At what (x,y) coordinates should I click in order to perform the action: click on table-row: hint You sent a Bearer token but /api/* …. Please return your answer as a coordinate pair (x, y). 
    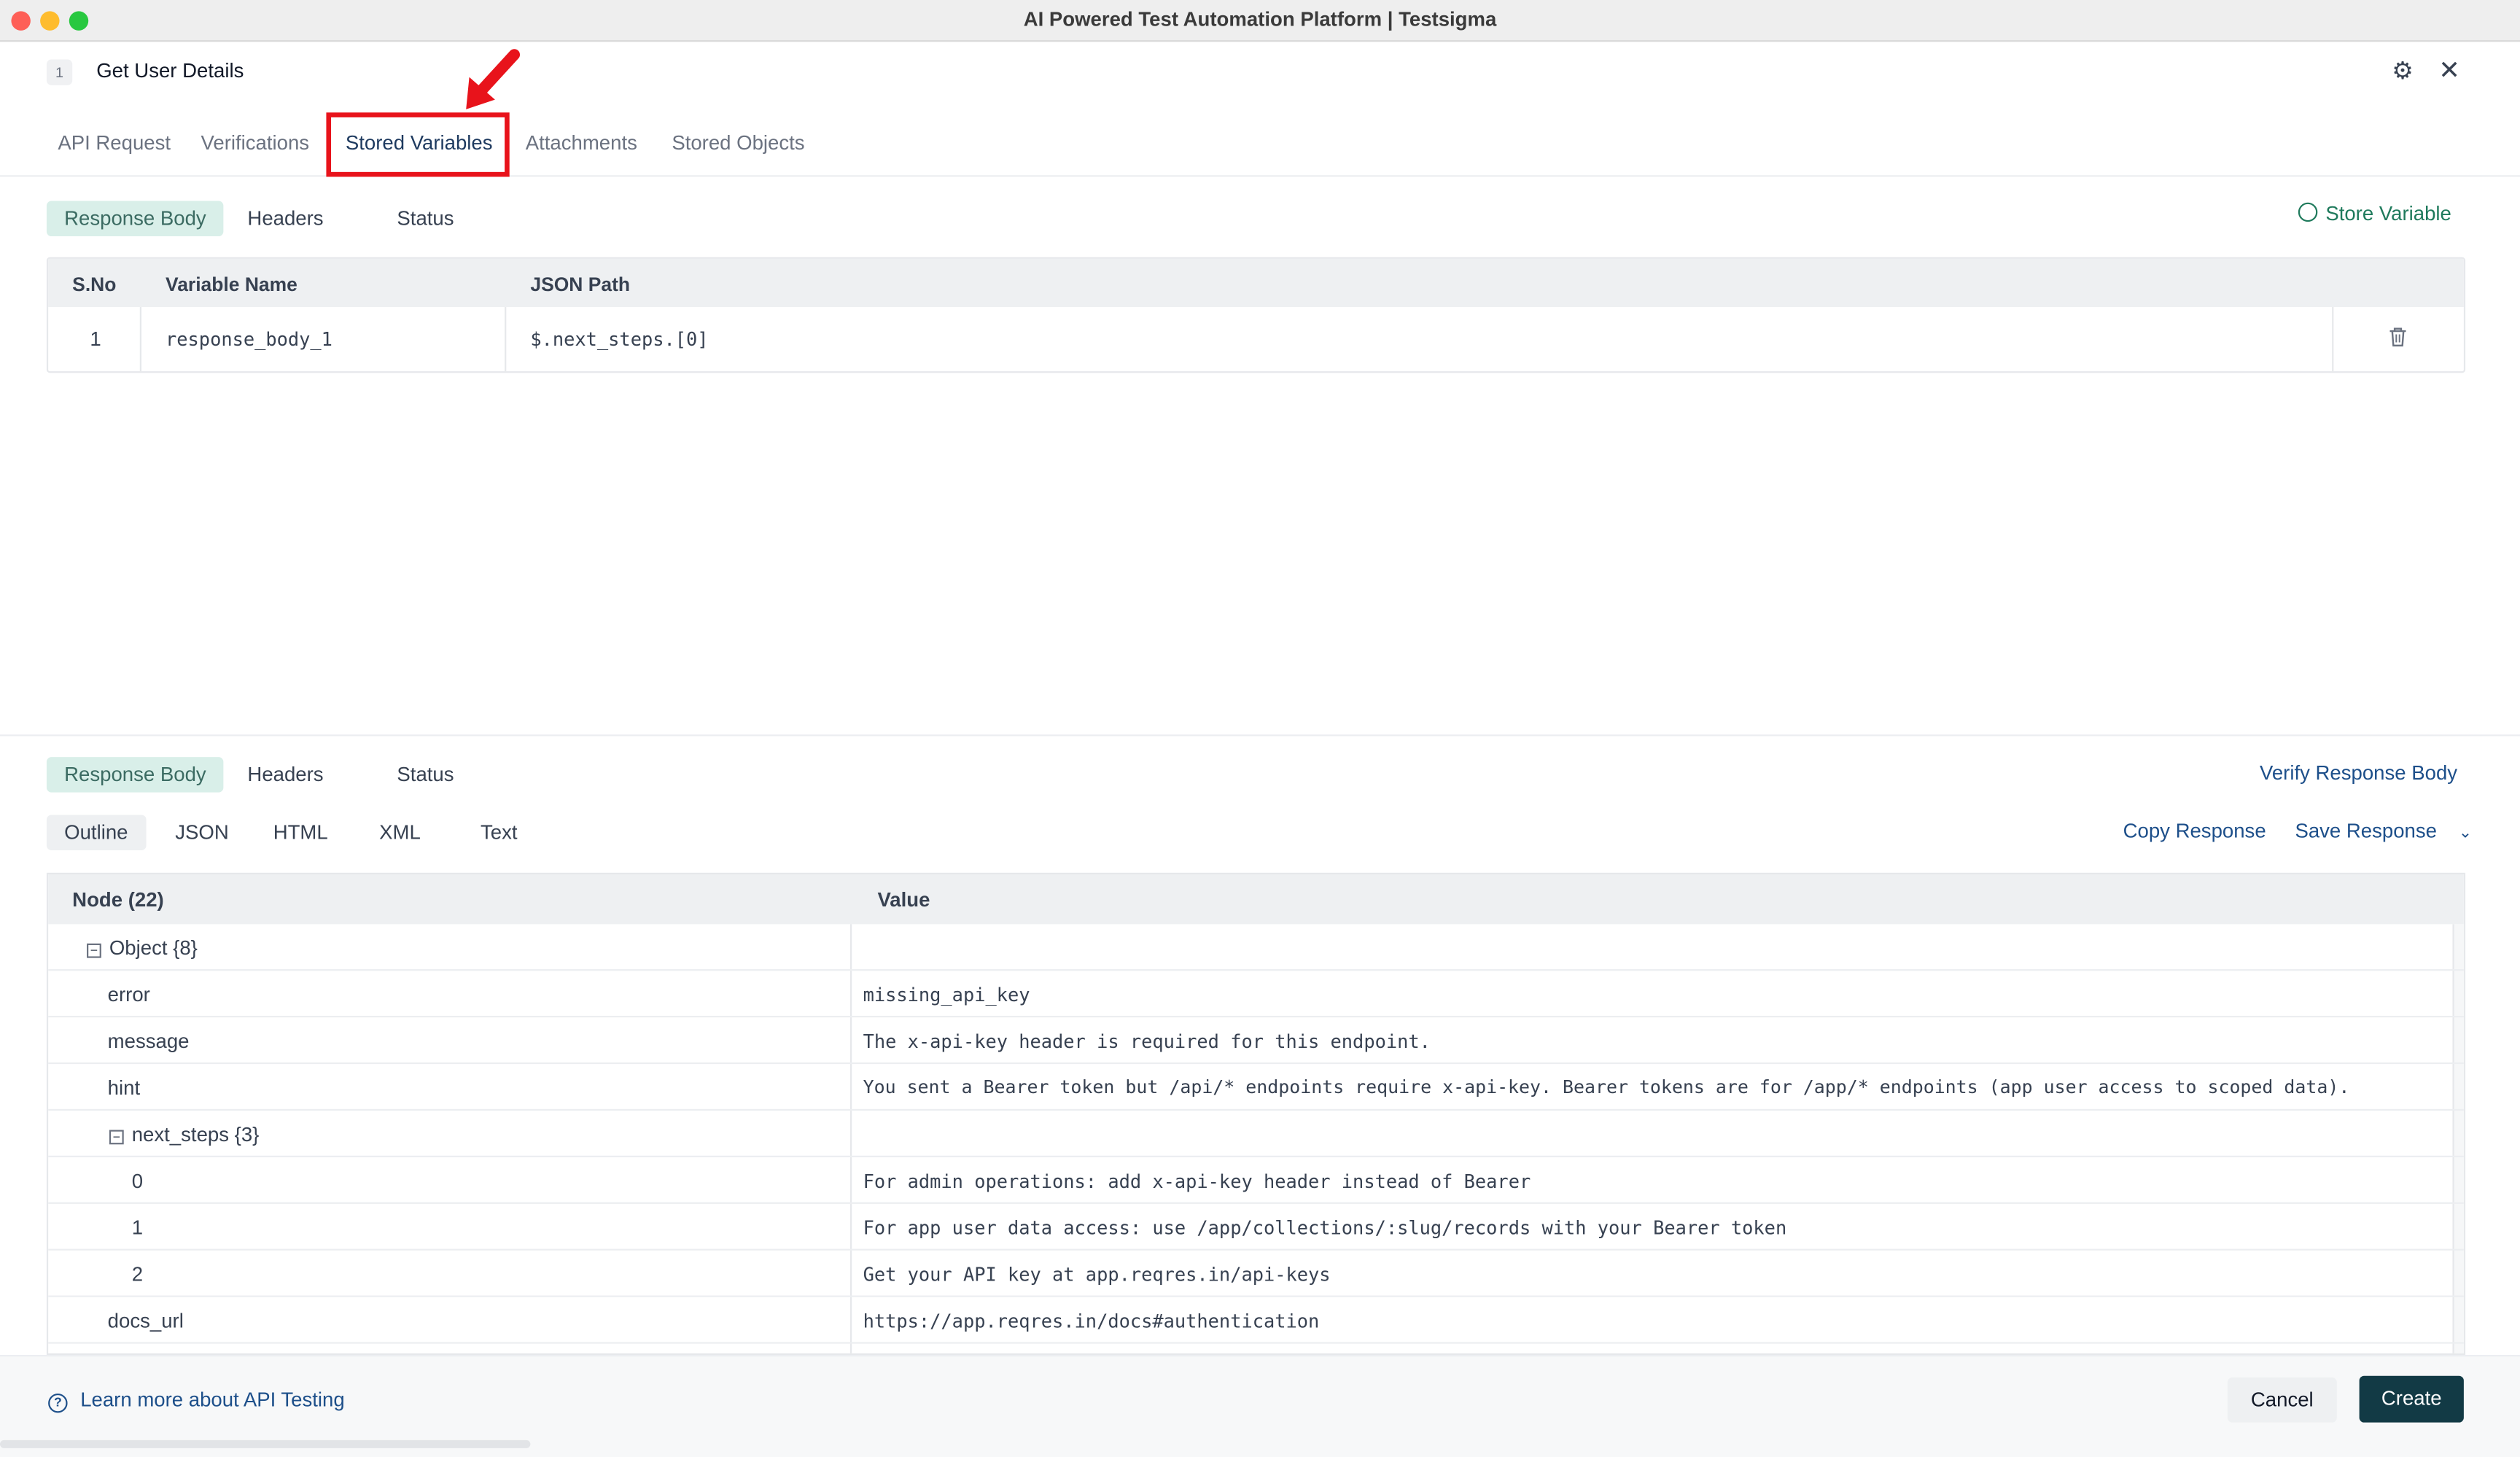
    Looking at the image, I should click on (1256, 1088).